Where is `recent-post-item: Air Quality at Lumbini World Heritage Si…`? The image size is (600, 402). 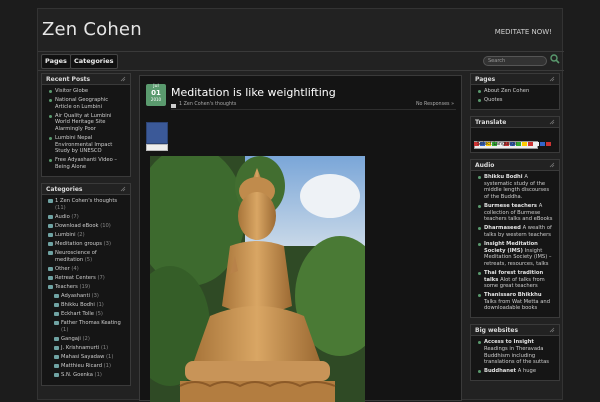
recent-post-item: Air Quality at Lumbini World Heritage Si… is located at coordinates (87, 123).